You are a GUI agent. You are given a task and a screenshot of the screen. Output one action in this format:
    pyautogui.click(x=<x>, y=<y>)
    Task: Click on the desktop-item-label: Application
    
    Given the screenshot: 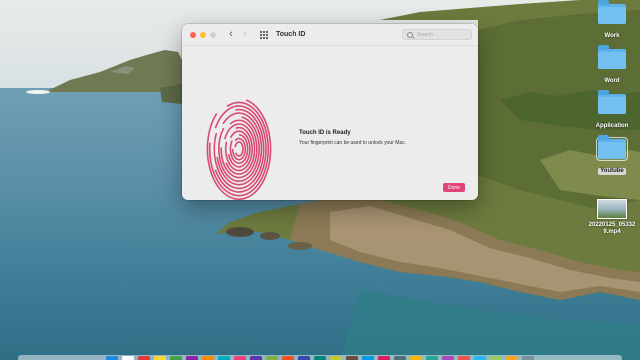 What is the action you would take?
    pyautogui.click(x=612, y=126)
    